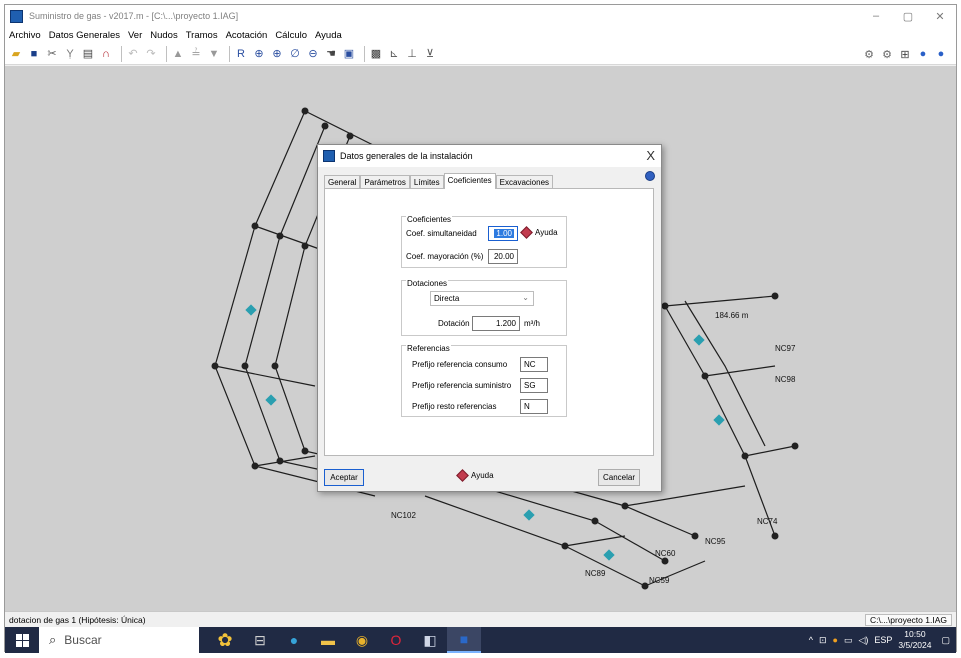 This screenshot has height=658, width=961. Describe the element at coordinates (426, 182) in the screenshot. I see `tab-limites: Límites` at that location.